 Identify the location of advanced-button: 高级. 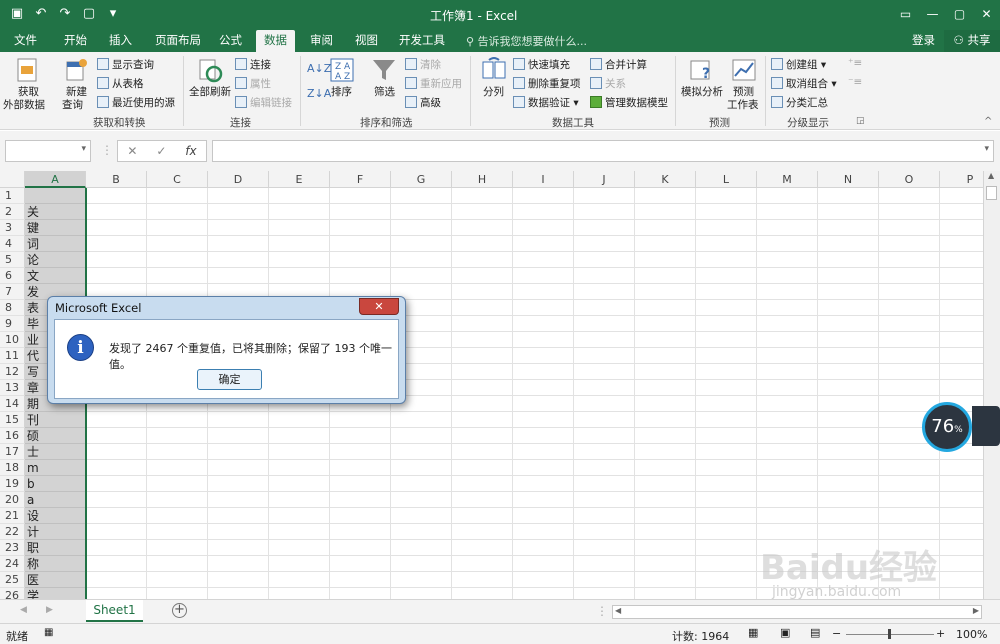
(423, 102).